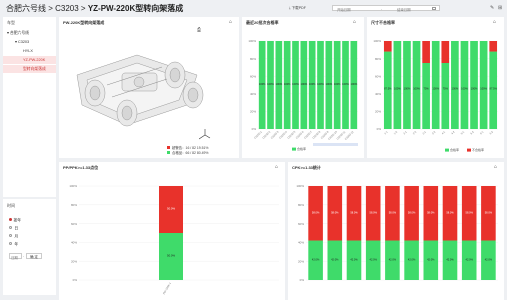 Image resolution: width=507 pixels, height=300 pixels. What do you see at coordinates (424, 132) in the screenshot?
I see `x-tick-label: 3-1` at bounding box center [424, 132].